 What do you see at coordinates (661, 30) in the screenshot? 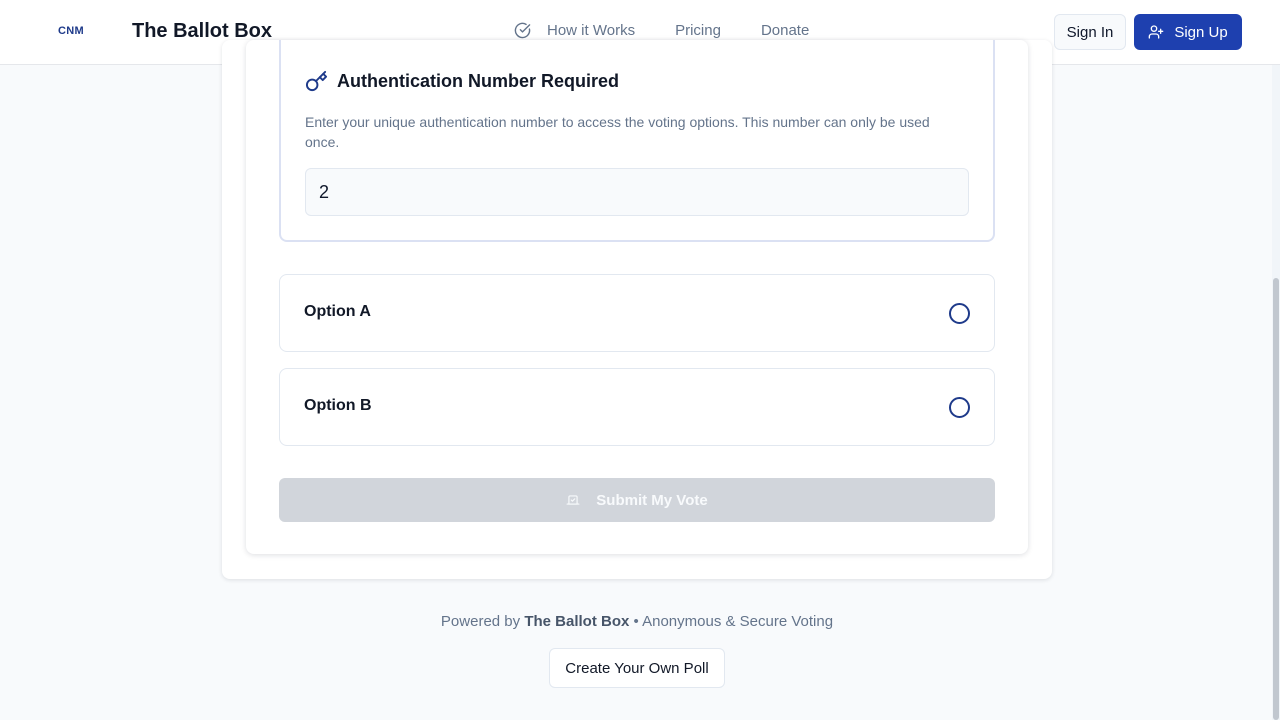
I see `main-nav: How it Works Pricing Donate` at bounding box center [661, 30].